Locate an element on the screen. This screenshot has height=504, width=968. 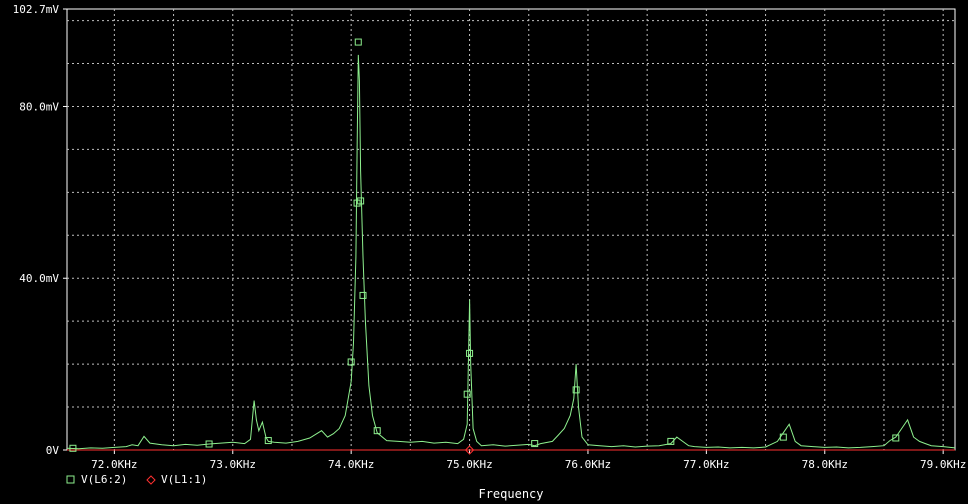
x-tick-label: 72.0KHz is located at coordinates (114, 464).